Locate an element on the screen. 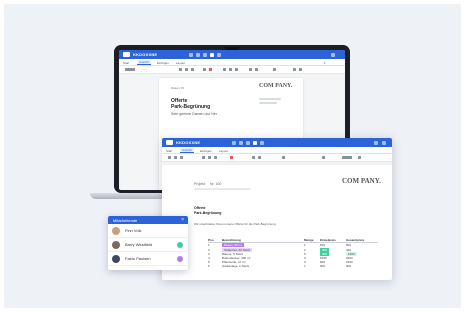  close-icon: × is located at coordinates (182, 220).